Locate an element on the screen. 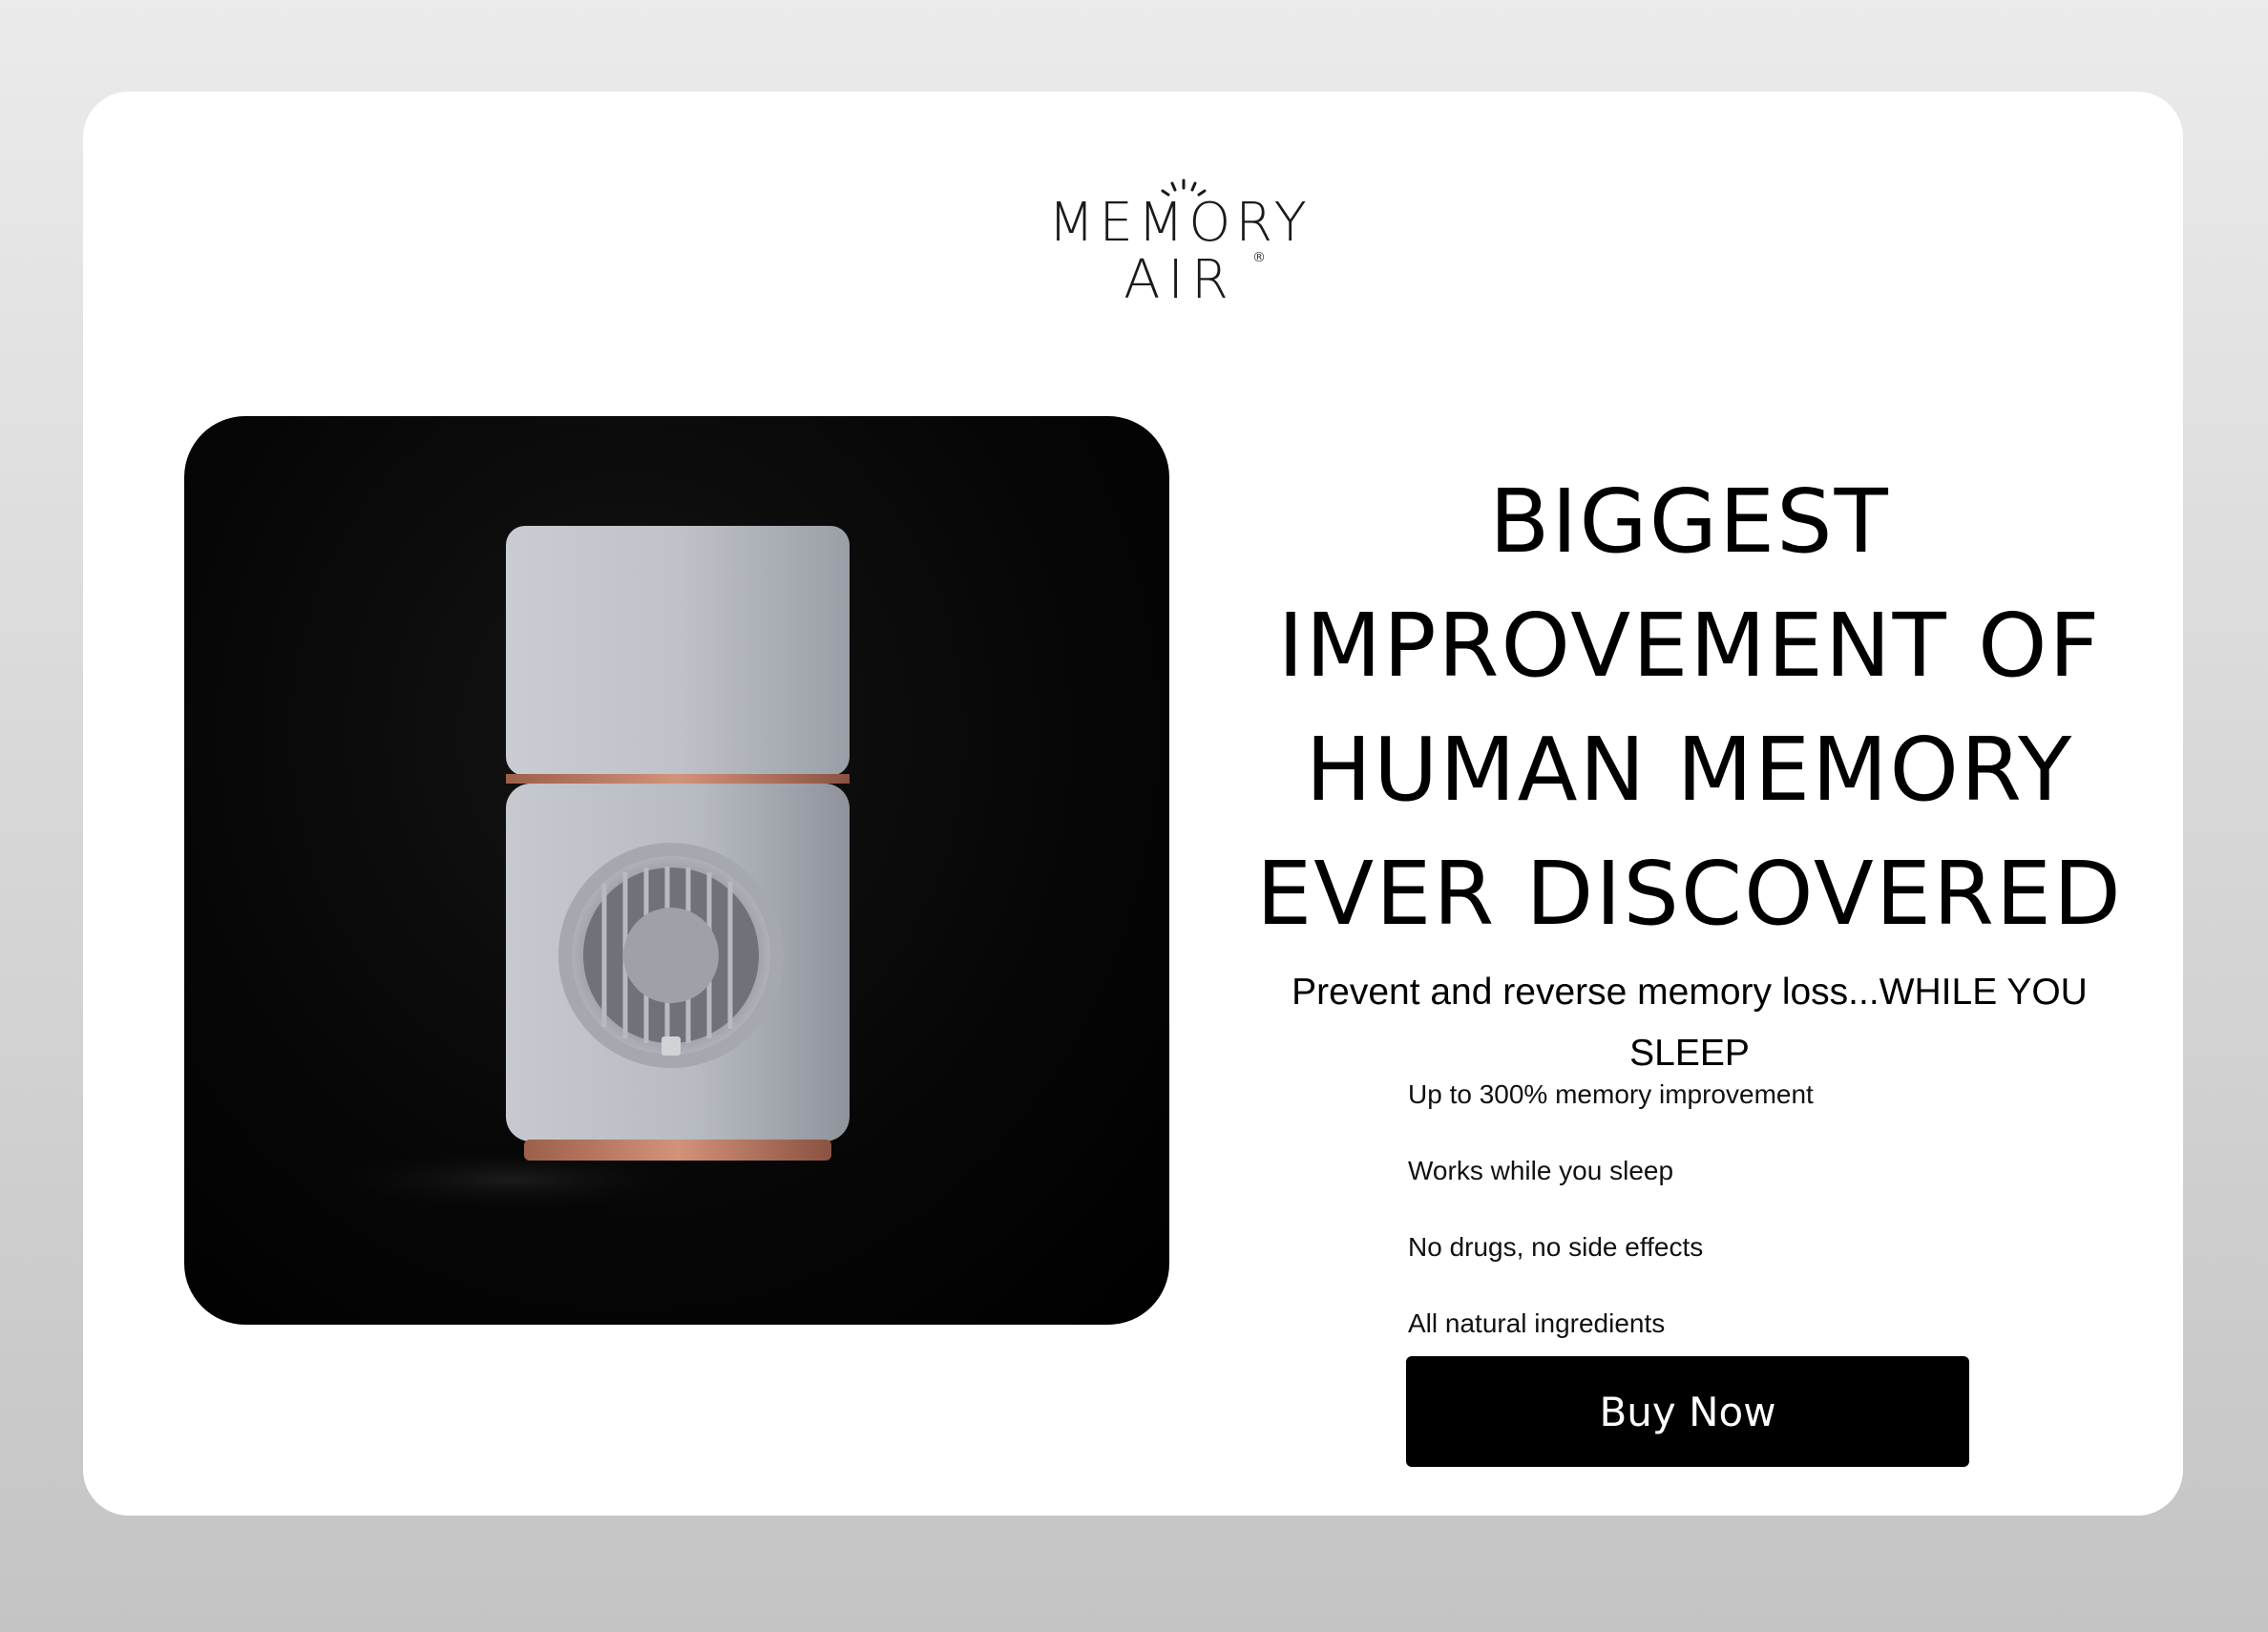 Image resolution: width=2268 pixels, height=1632 pixels. registered-mark: ® is located at coordinates (1259, 257).